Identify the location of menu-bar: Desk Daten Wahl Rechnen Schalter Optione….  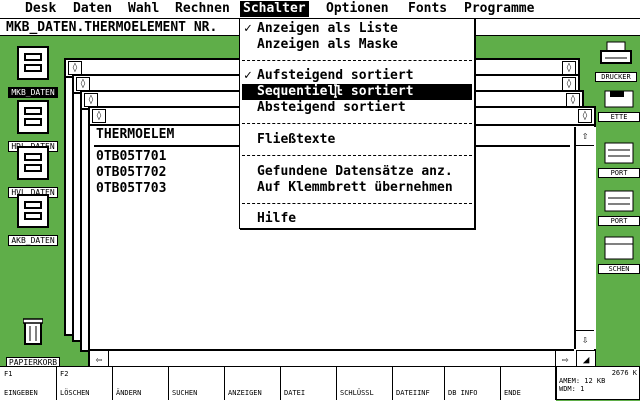
(320, 9).